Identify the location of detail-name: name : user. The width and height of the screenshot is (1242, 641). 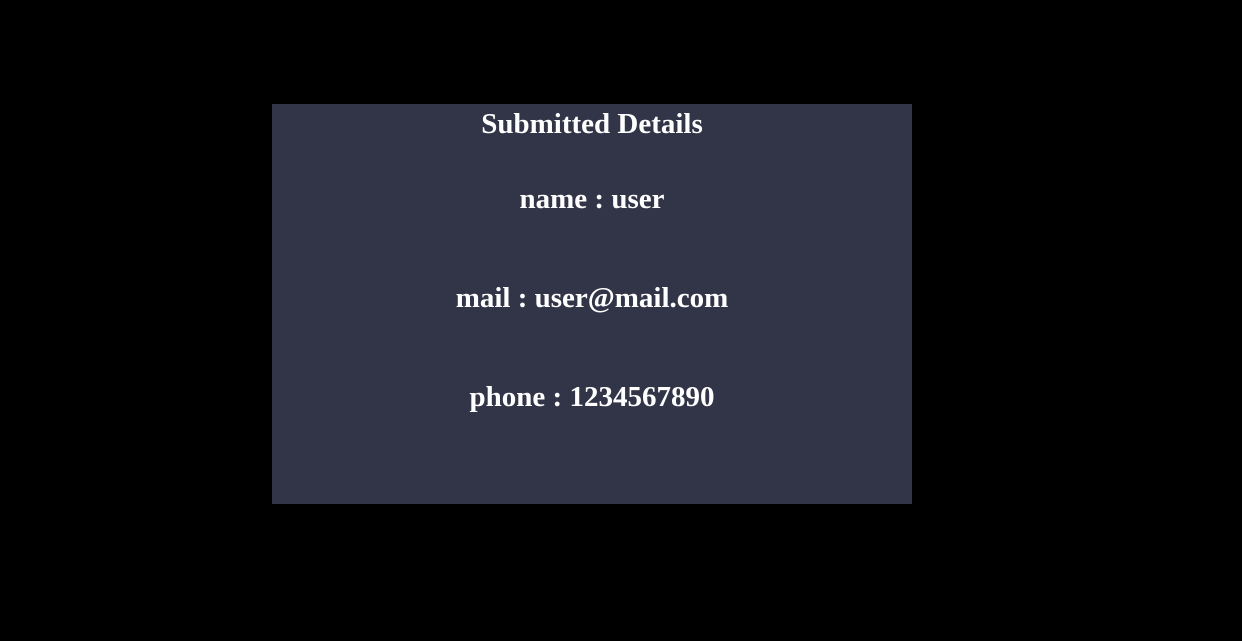
(592, 199).